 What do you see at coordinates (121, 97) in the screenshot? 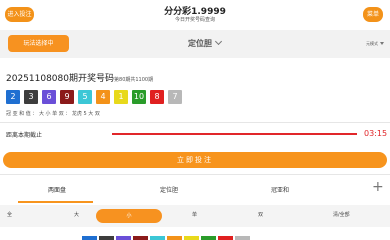
I see `result-ball: 1` at bounding box center [121, 97].